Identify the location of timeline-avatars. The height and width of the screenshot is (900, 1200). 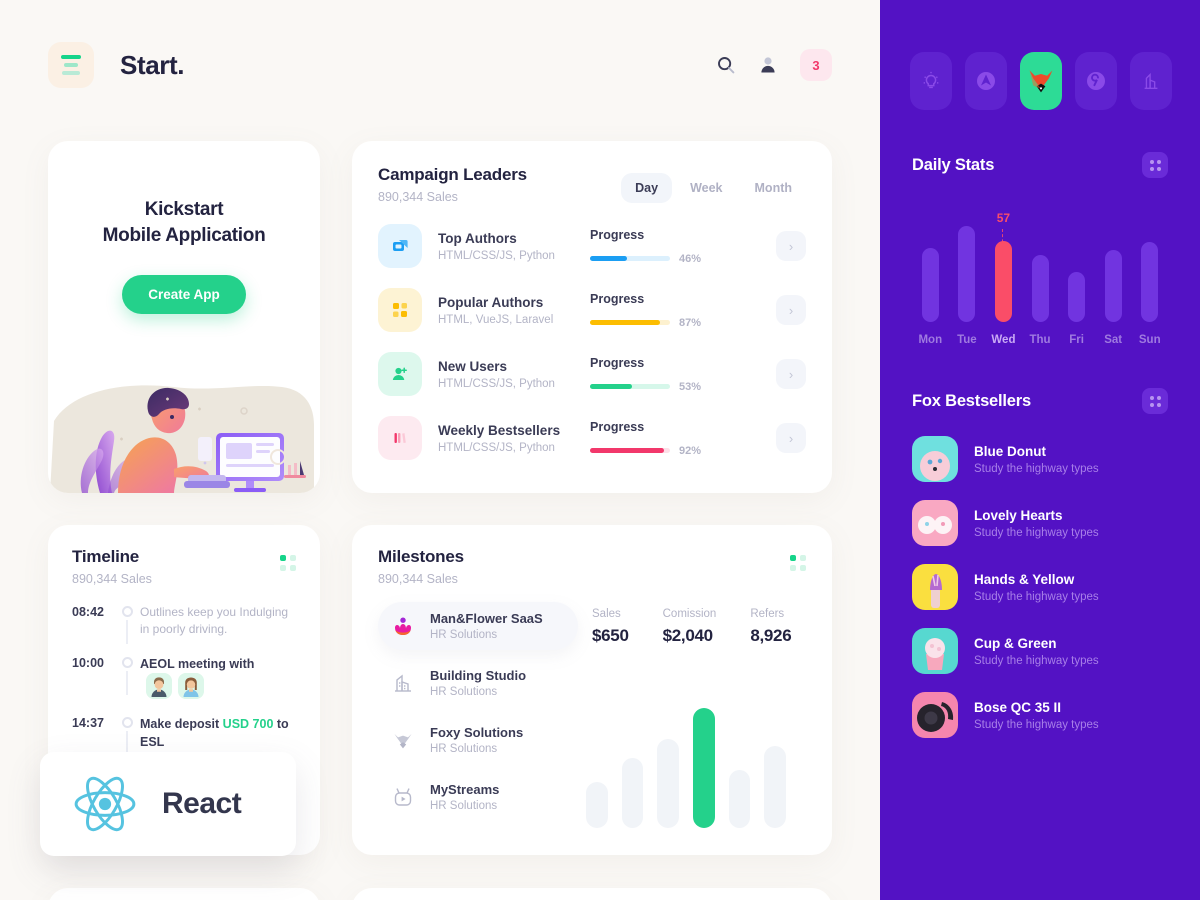
(175, 685).